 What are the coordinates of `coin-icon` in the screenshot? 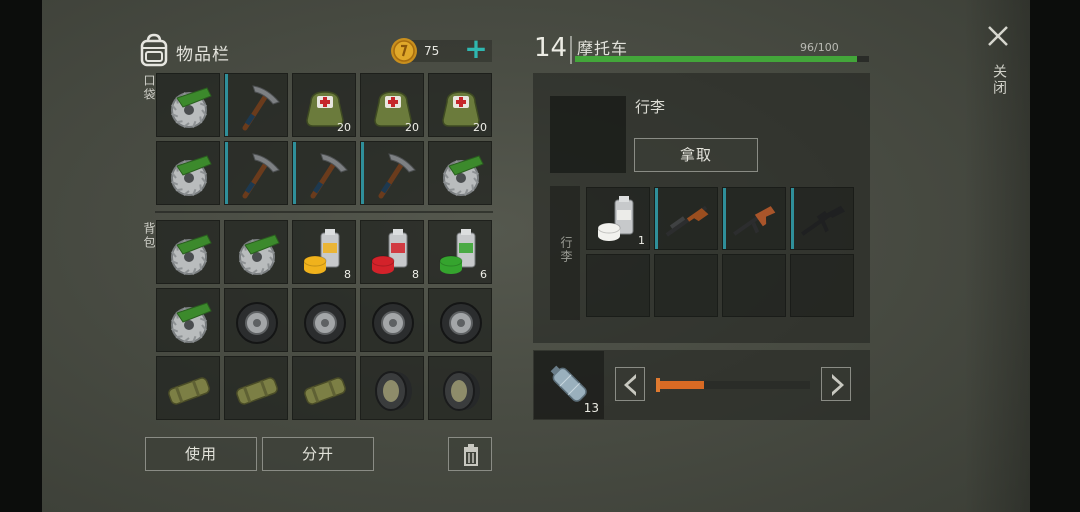 It's located at (404, 51).